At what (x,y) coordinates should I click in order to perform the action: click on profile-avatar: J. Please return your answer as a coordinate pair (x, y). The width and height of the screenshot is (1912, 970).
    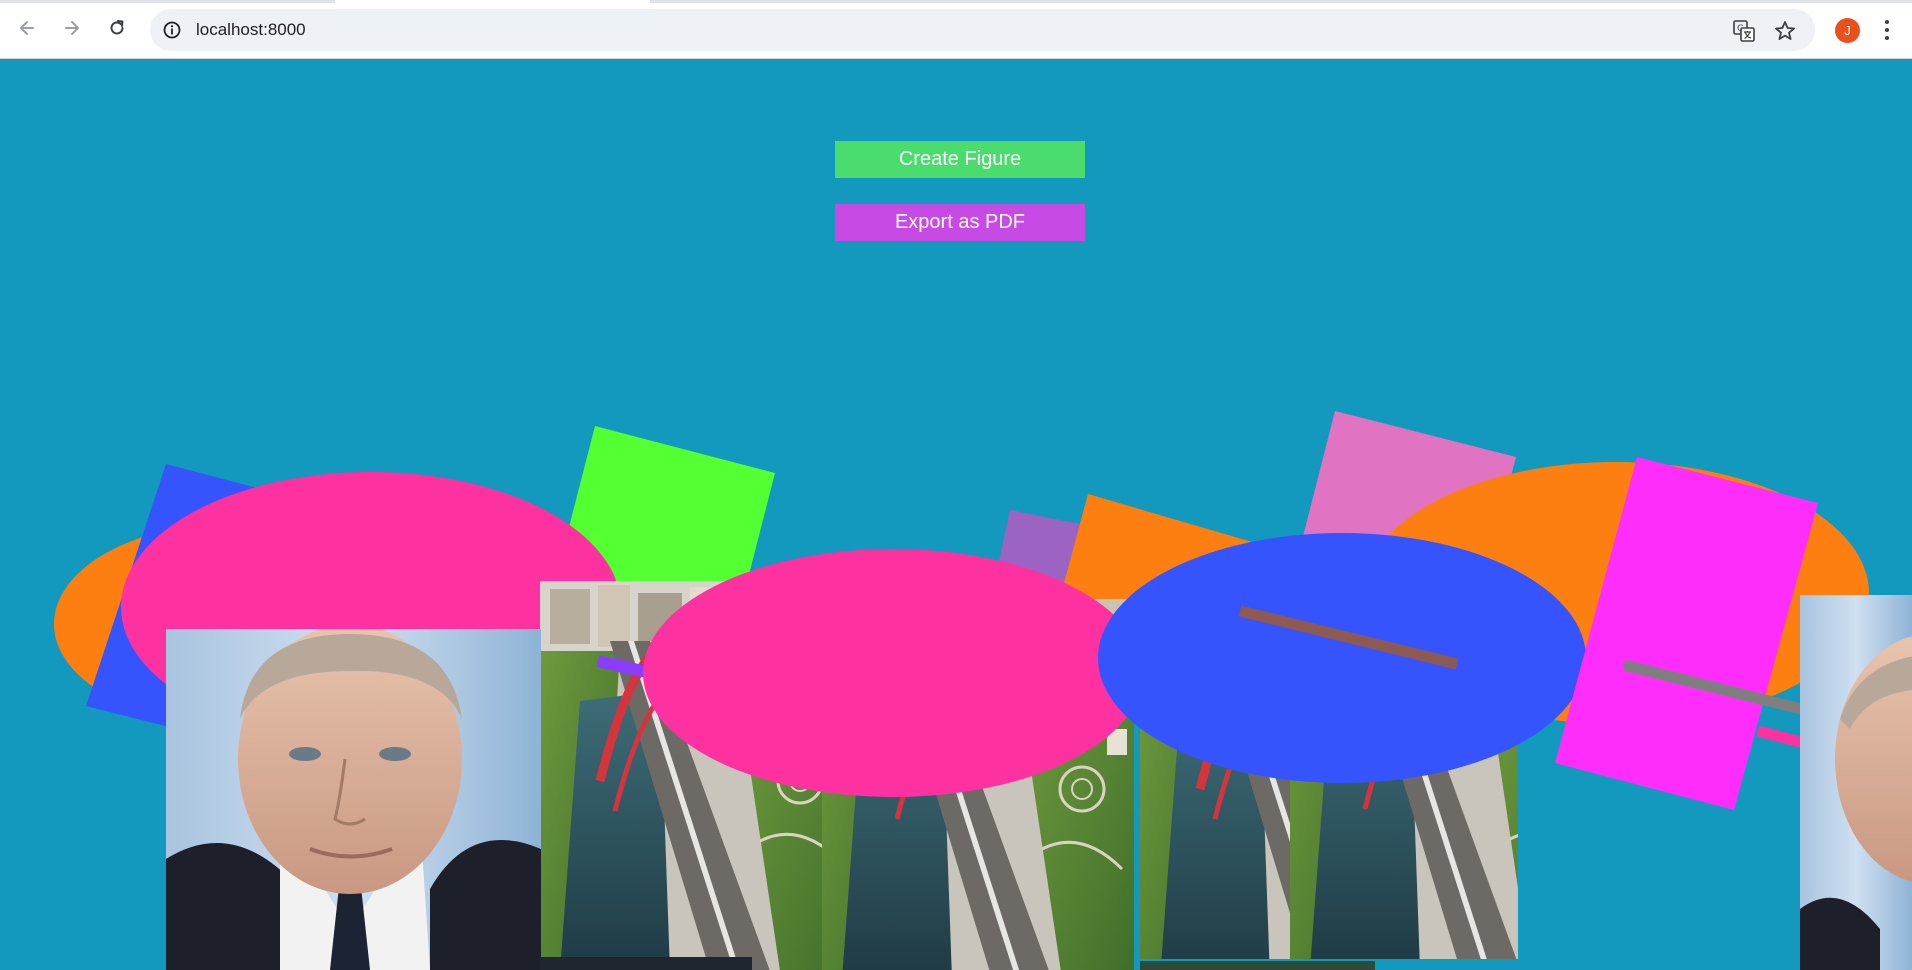
    Looking at the image, I should click on (1847, 30).